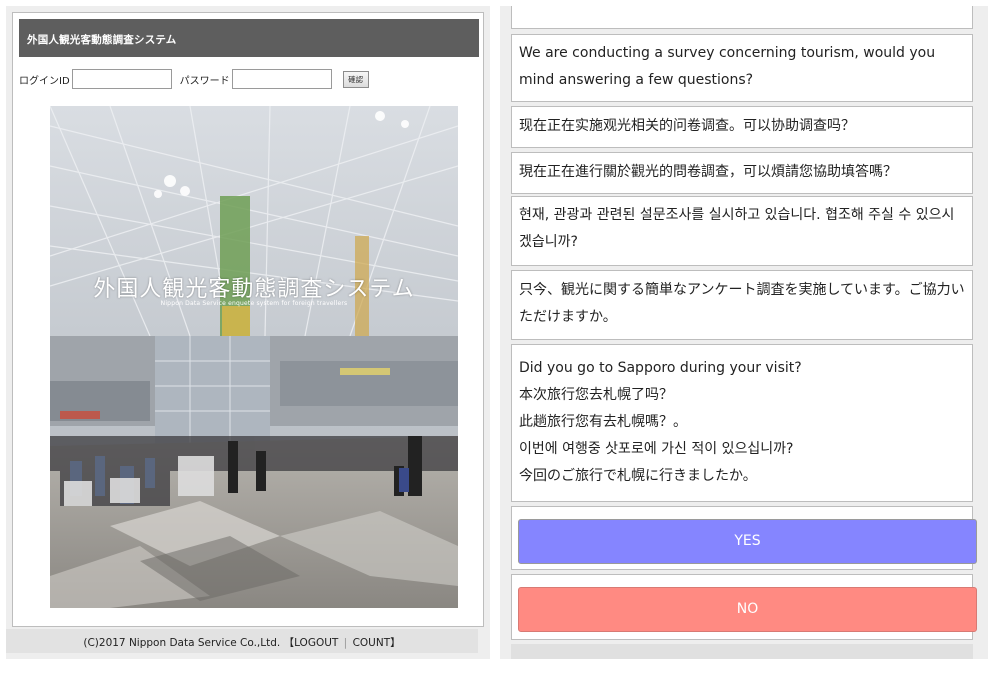 This screenshot has height=675, width=1000. I want to click on intro-simplified-chinese: 现在正在实施观光相关的问卷调查。可以协助调查吗？, so click(742, 127).